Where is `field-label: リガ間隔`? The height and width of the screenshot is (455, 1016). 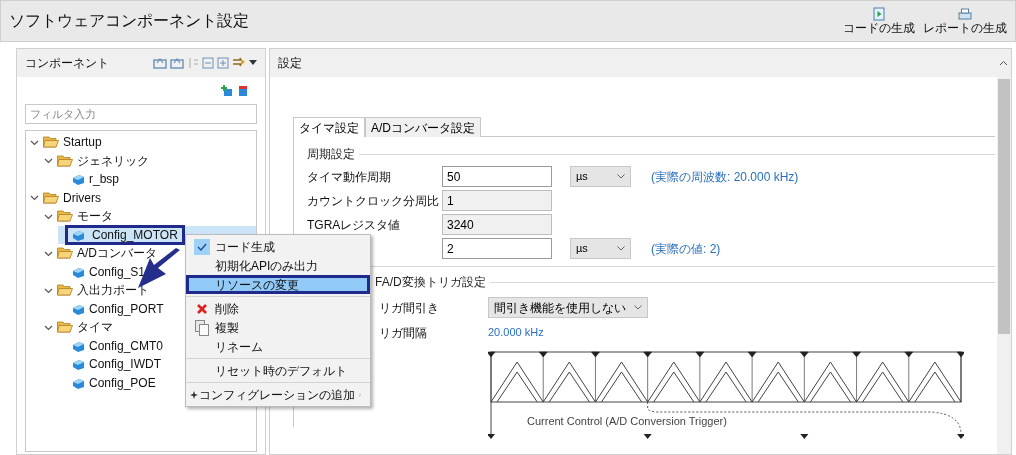
field-label: リガ間隔 is located at coordinates (403, 333).